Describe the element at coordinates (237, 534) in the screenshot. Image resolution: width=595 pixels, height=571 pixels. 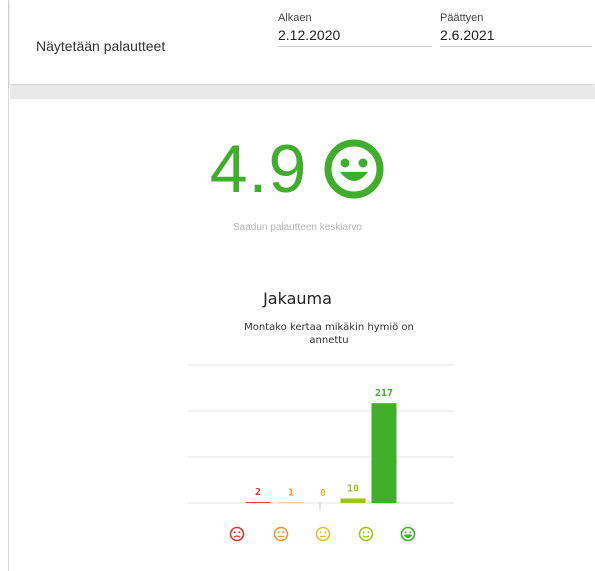
I see `very-sad-face-icon` at that location.